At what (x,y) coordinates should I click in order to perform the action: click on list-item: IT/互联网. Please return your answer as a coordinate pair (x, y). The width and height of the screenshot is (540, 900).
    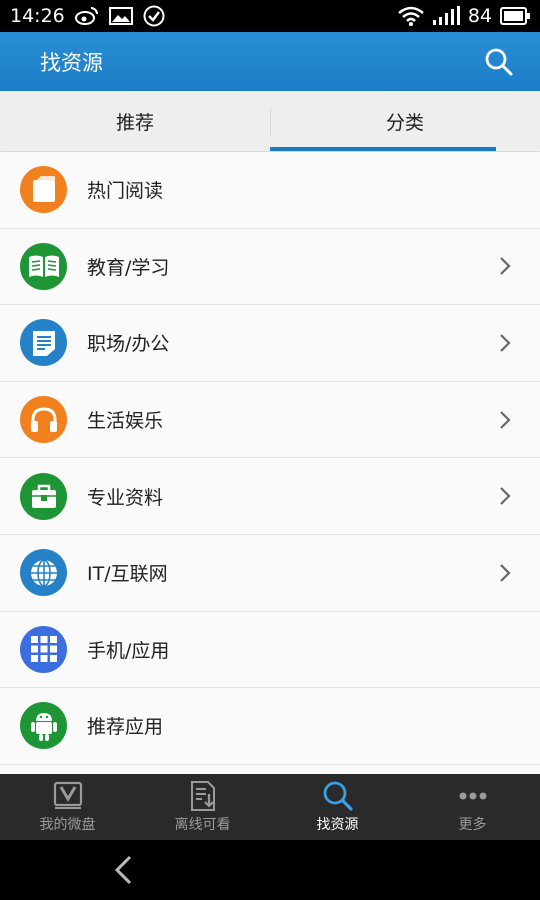
    Looking at the image, I should click on (270, 573).